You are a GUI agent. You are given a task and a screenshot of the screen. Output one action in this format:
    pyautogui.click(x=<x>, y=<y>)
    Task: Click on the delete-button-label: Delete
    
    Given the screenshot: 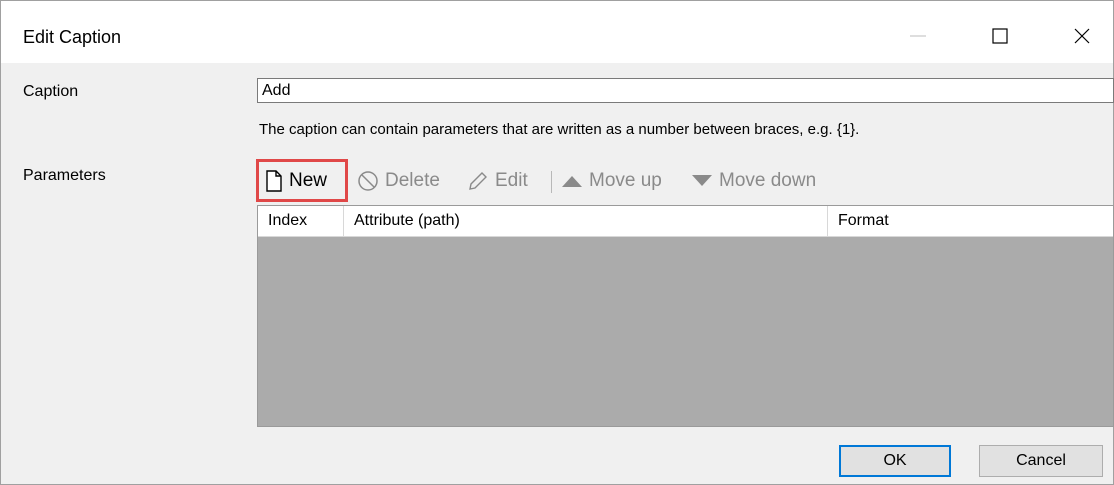 What is the action you would take?
    pyautogui.click(x=412, y=180)
    